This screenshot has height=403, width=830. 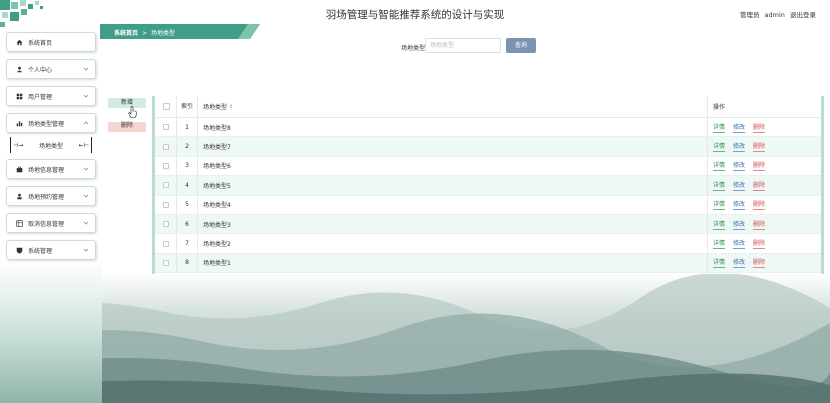 What do you see at coordinates (19, 250) in the screenshot?
I see `shield-icon` at bounding box center [19, 250].